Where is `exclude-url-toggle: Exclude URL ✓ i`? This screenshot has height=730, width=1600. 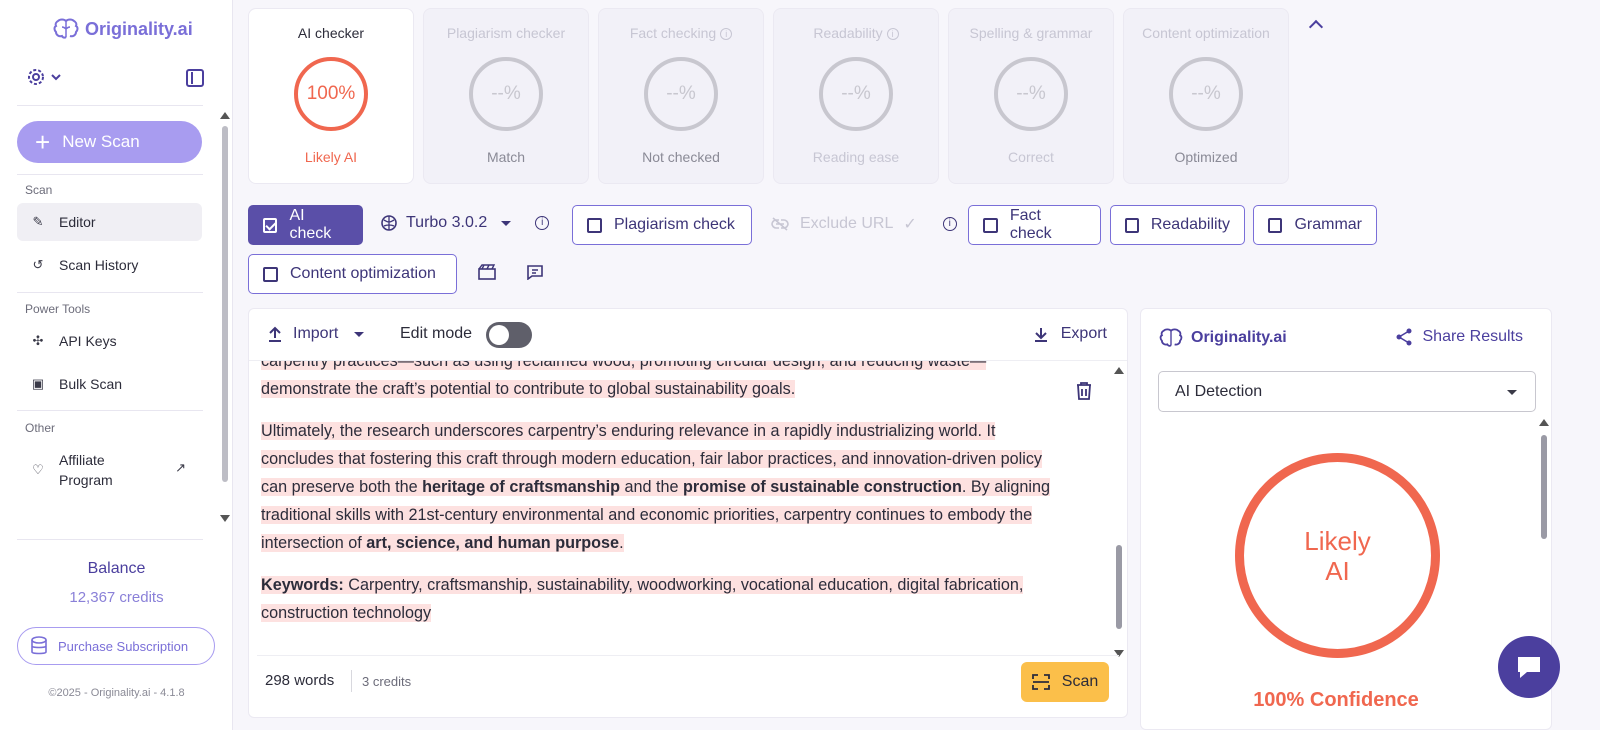
exclude-url-toggle: Exclude URL ✓ i is located at coordinates (863, 224).